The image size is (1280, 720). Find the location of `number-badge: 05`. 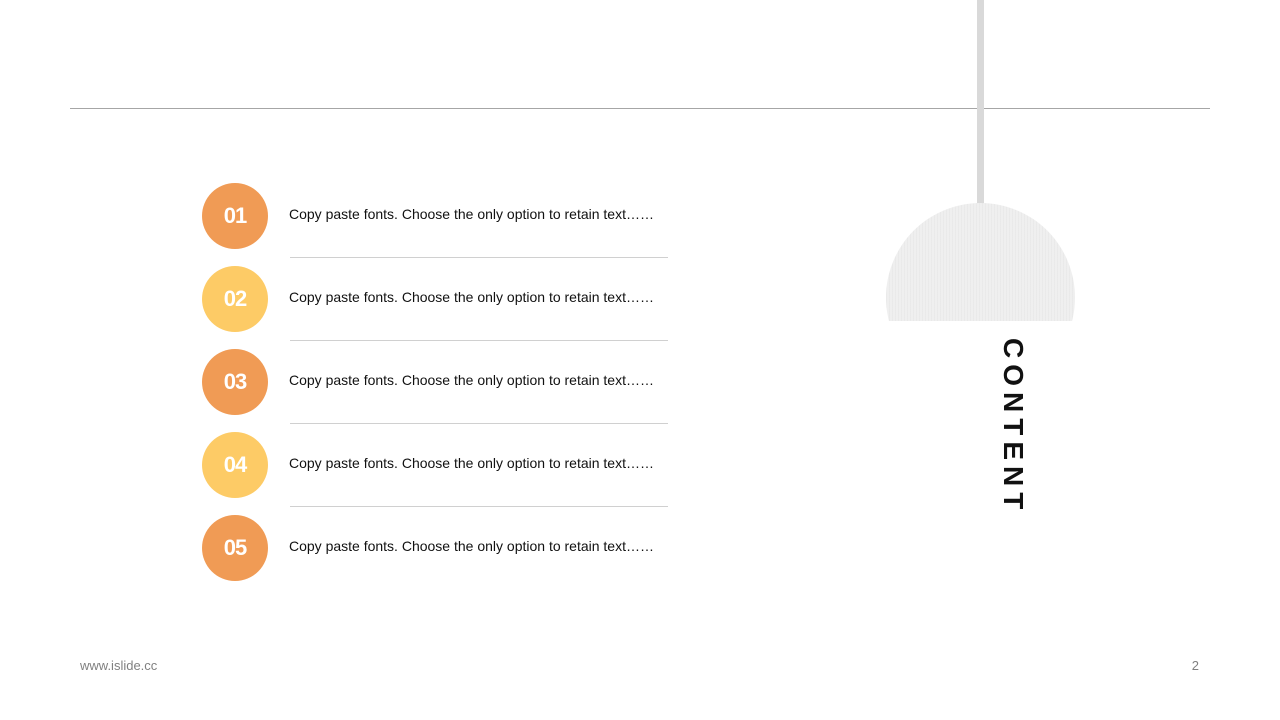

number-badge: 05 is located at coordinates (235, 548).